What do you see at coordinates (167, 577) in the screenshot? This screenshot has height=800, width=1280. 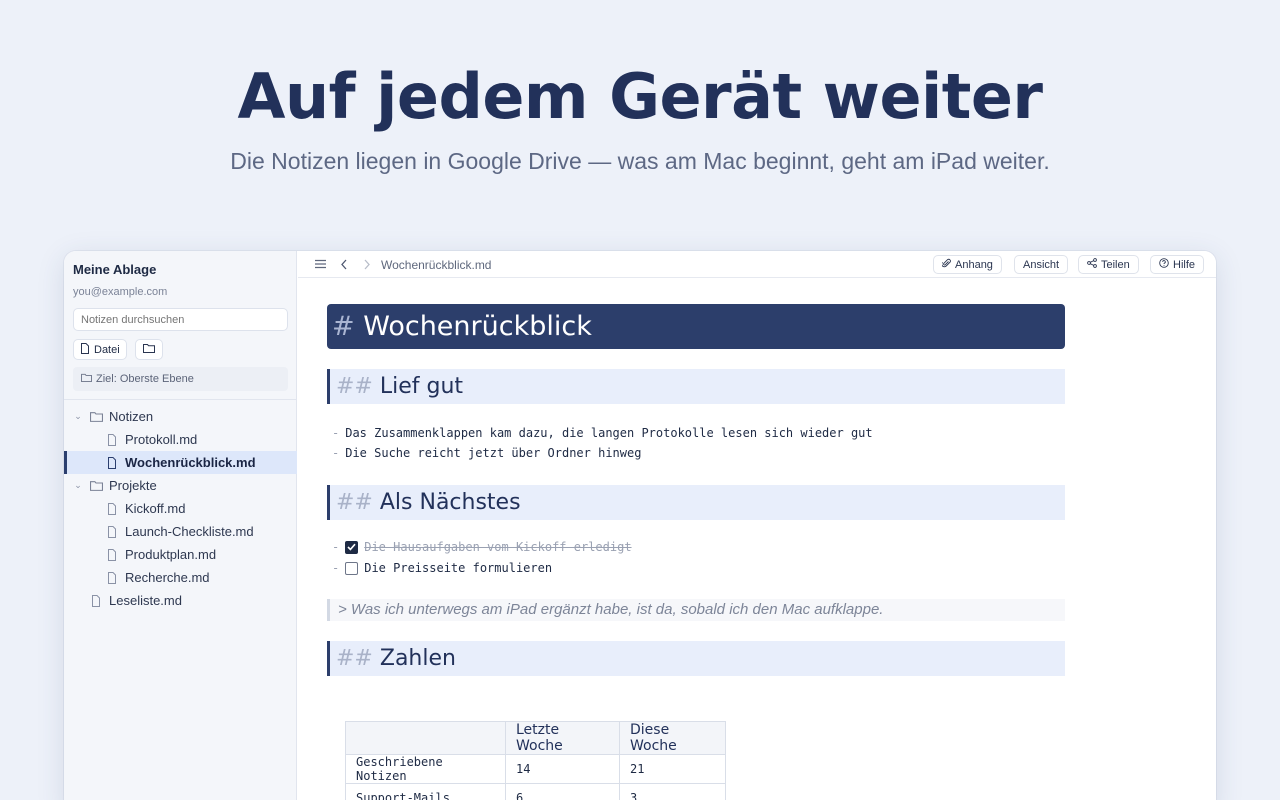 I see `tree-label: Recherche.md` at bounding box center [167, 577].